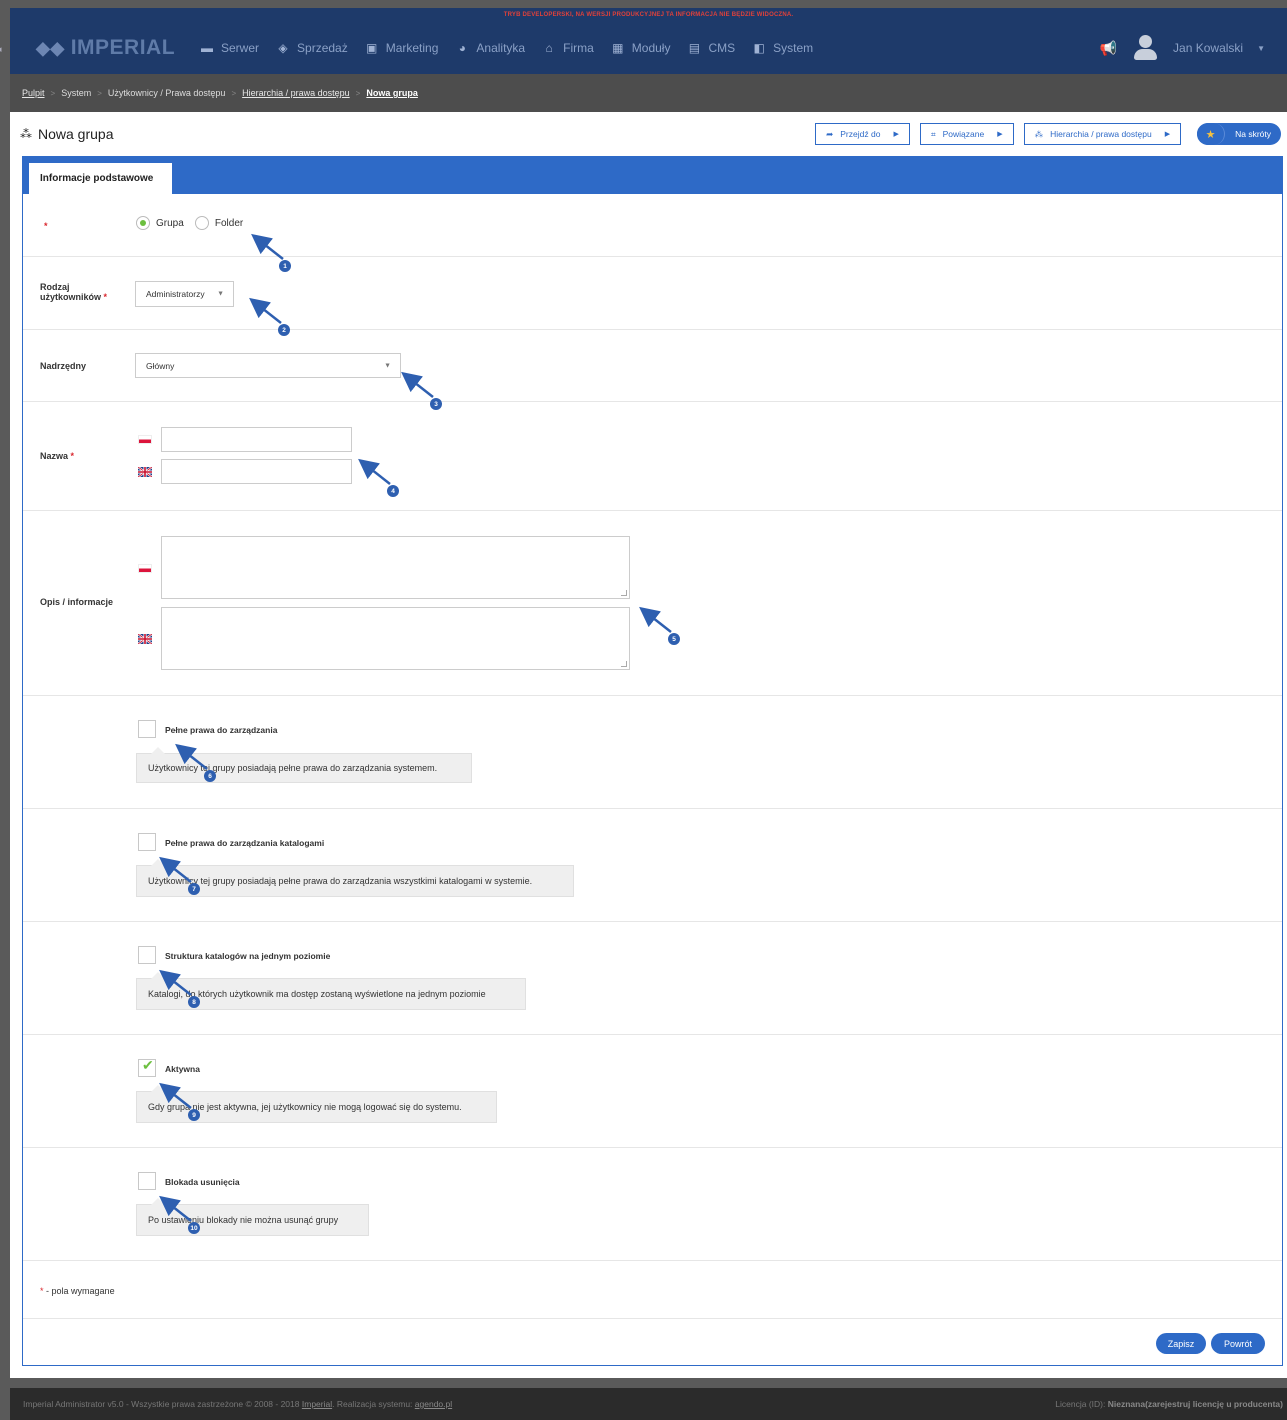 This screenshot has width=1287, height=1420. I want to click on user-kind-label: Rodzaj użytkowników *, so click(74, 292).